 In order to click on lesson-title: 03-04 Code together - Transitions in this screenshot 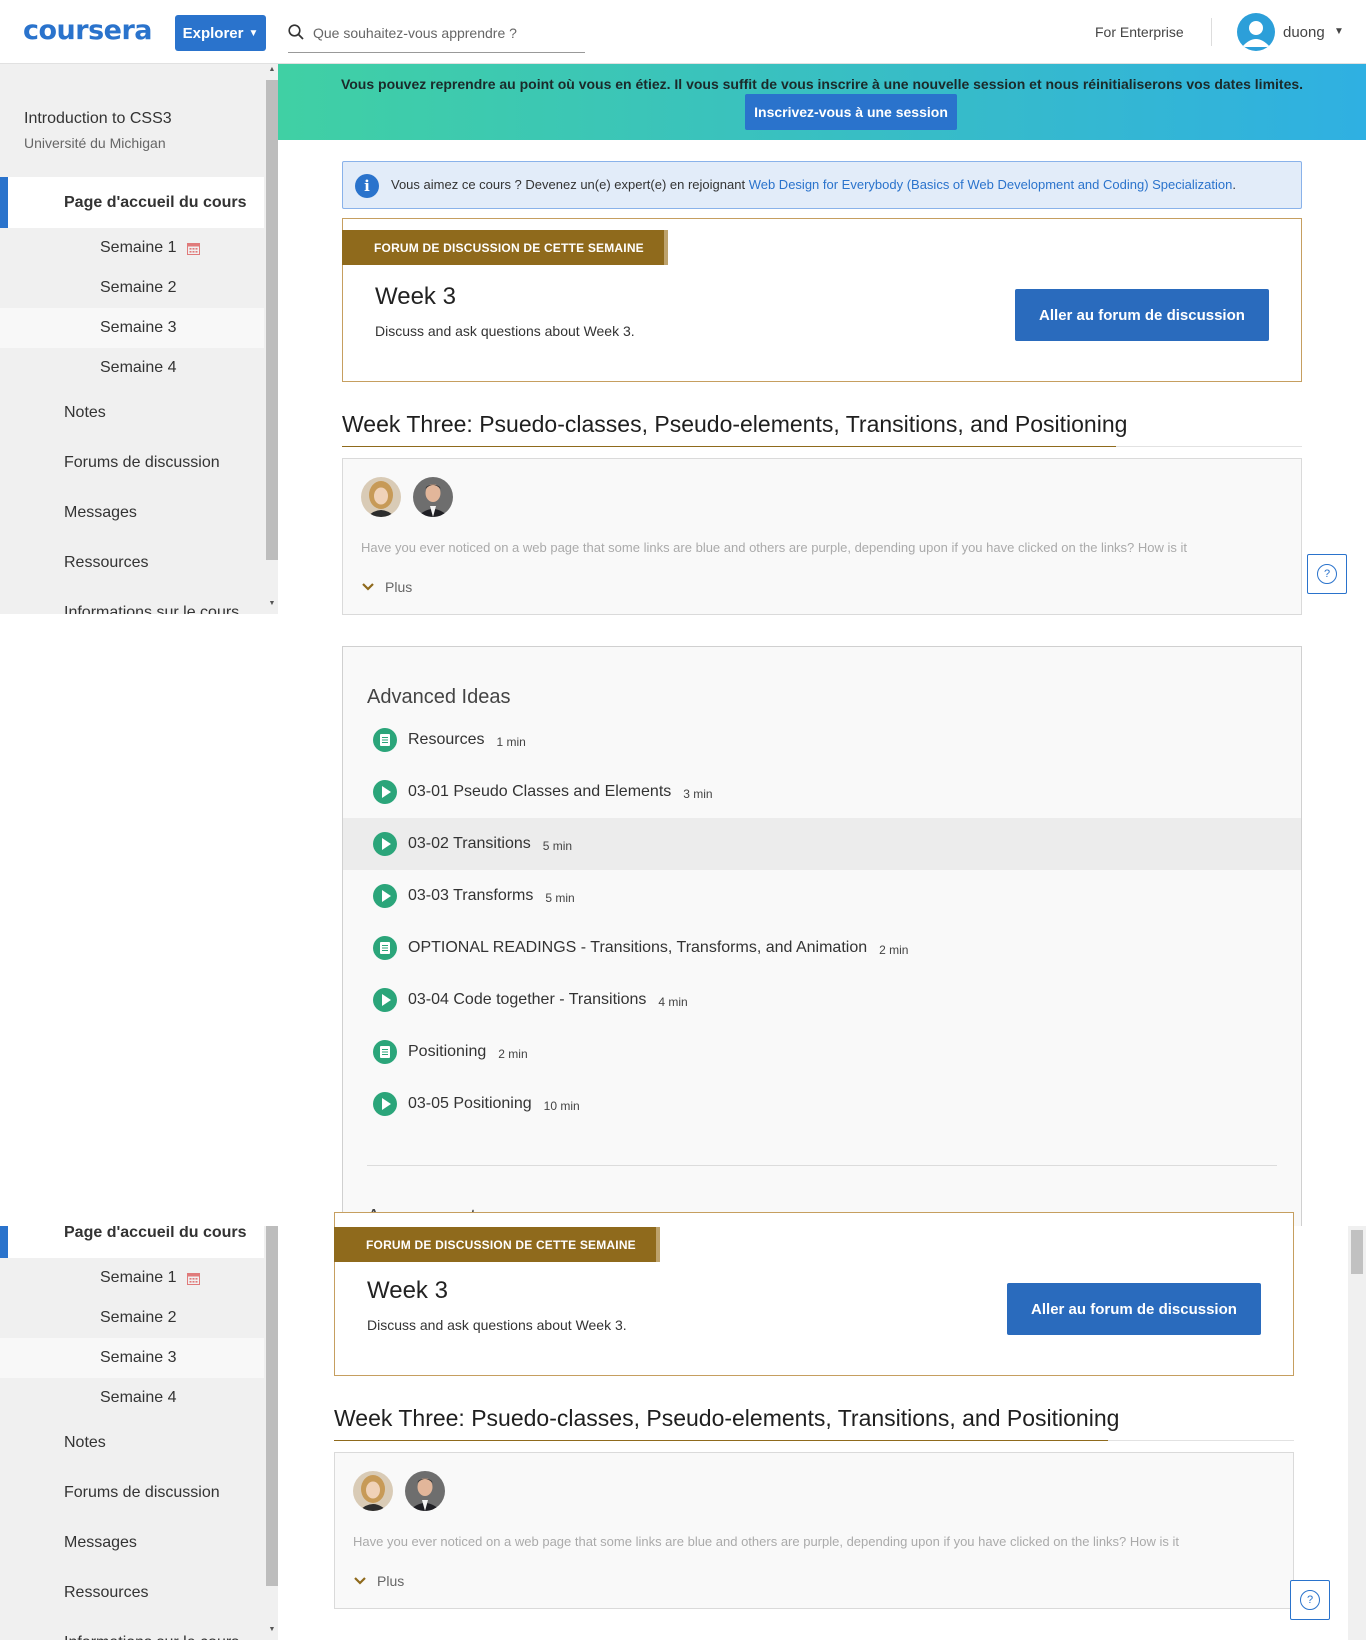, I will do `click(527, 999)`.